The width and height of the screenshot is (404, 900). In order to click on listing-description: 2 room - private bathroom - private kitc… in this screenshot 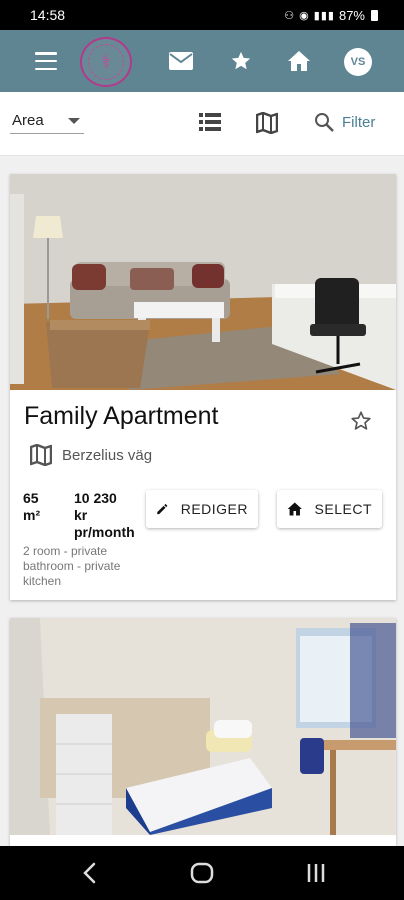, I will do `click(72, 566)`.